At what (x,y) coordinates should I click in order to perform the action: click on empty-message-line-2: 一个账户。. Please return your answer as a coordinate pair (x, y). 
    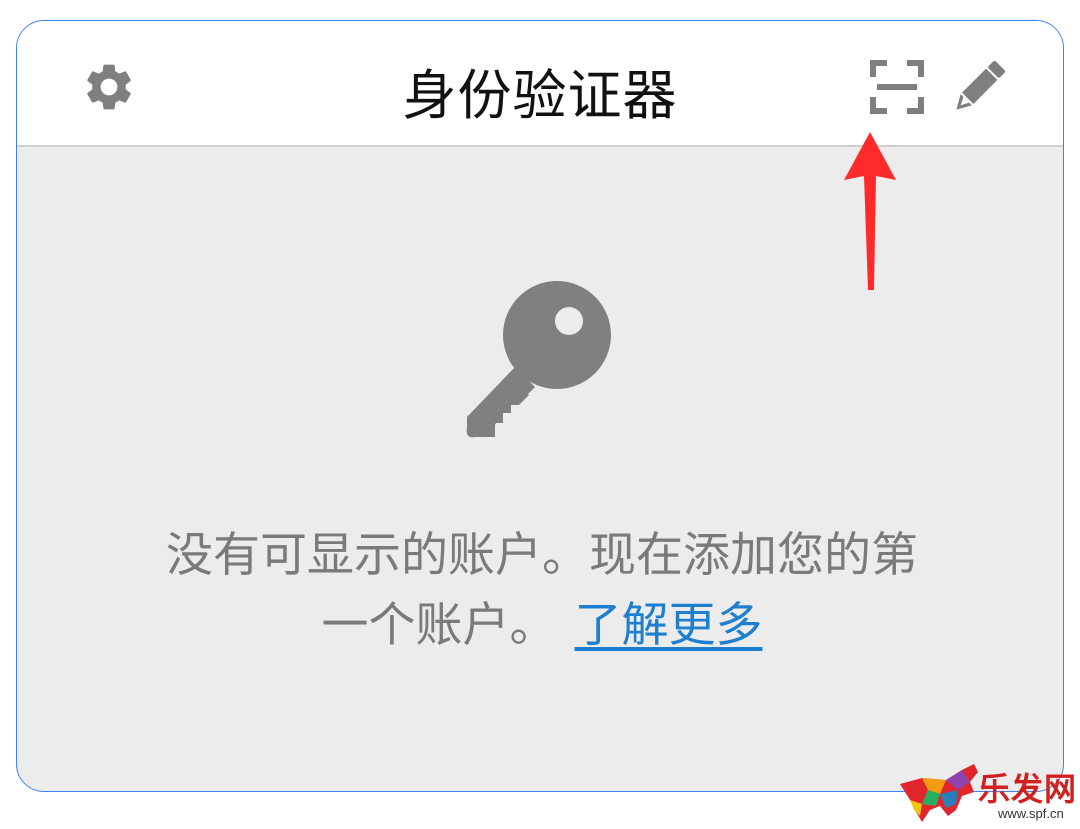
    Looking at the image, I should click on (439, 625).